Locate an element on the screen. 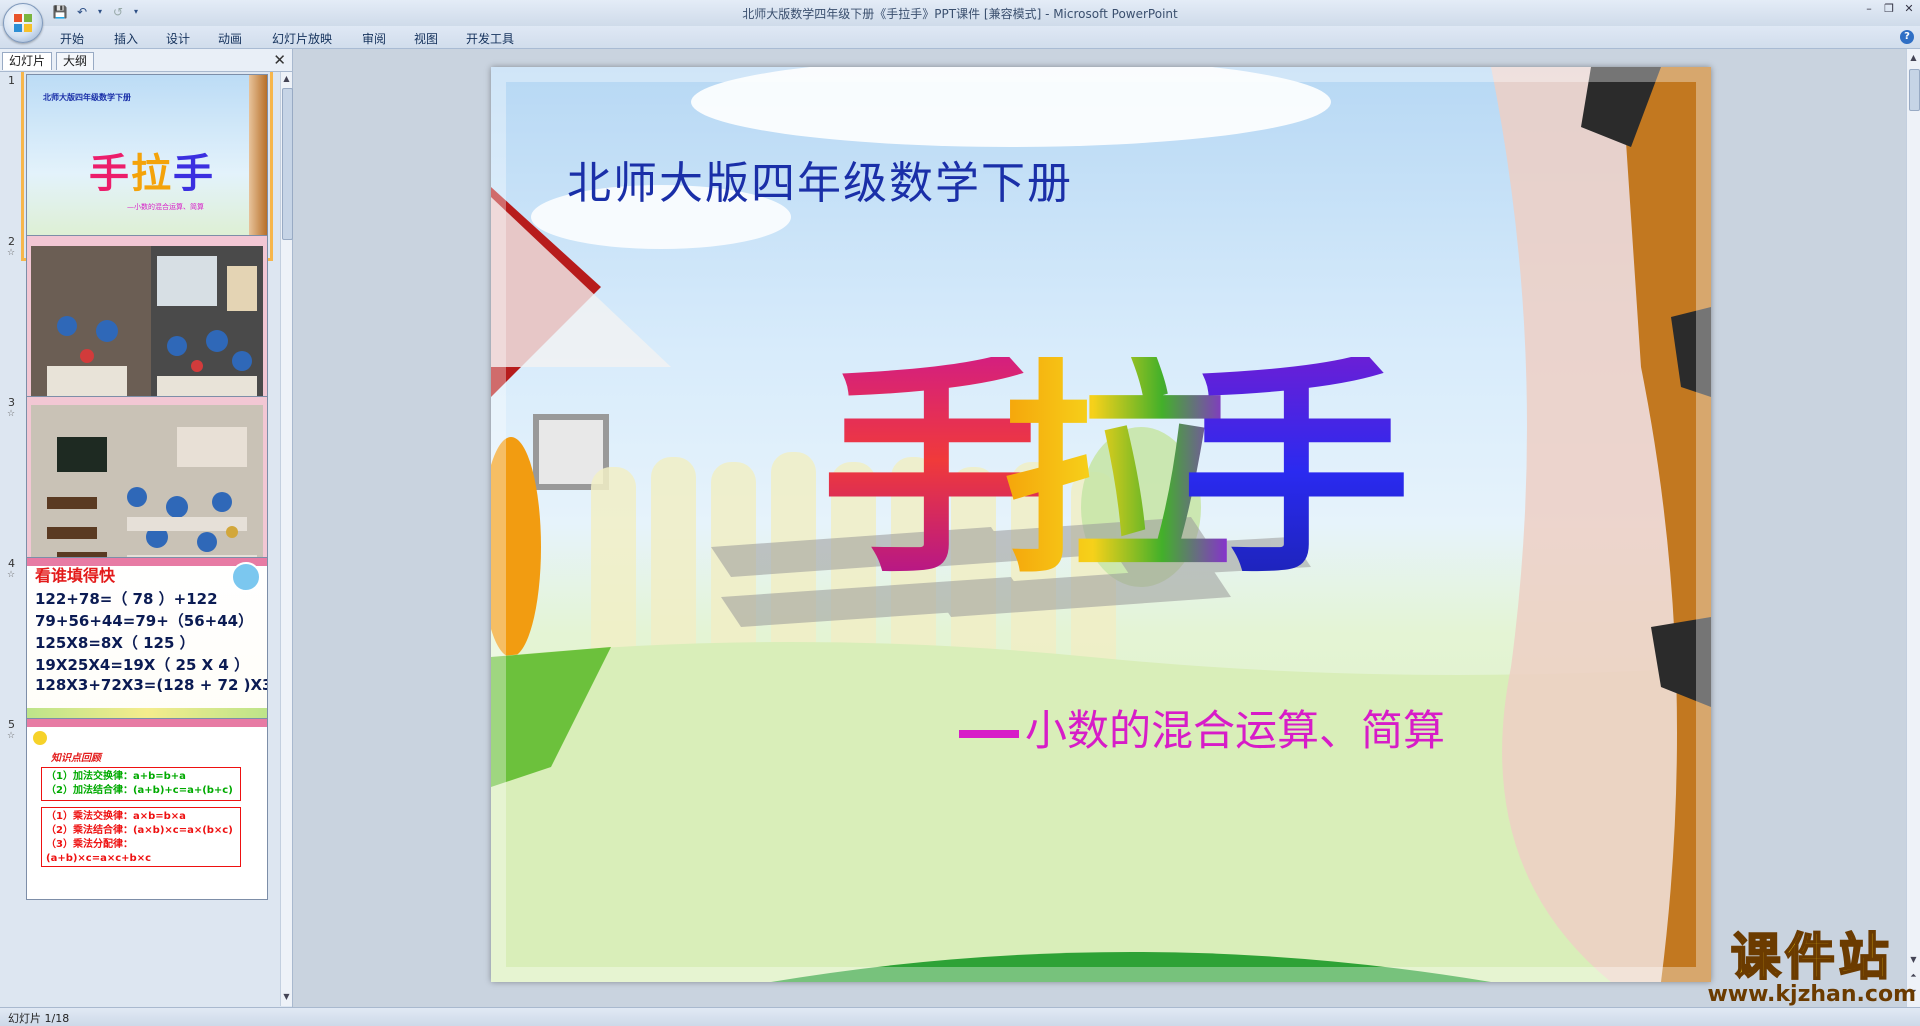 The height and width of the screenshot is (1026, 1920). big-char-3: 手 is located at coordinates (1296, 472).